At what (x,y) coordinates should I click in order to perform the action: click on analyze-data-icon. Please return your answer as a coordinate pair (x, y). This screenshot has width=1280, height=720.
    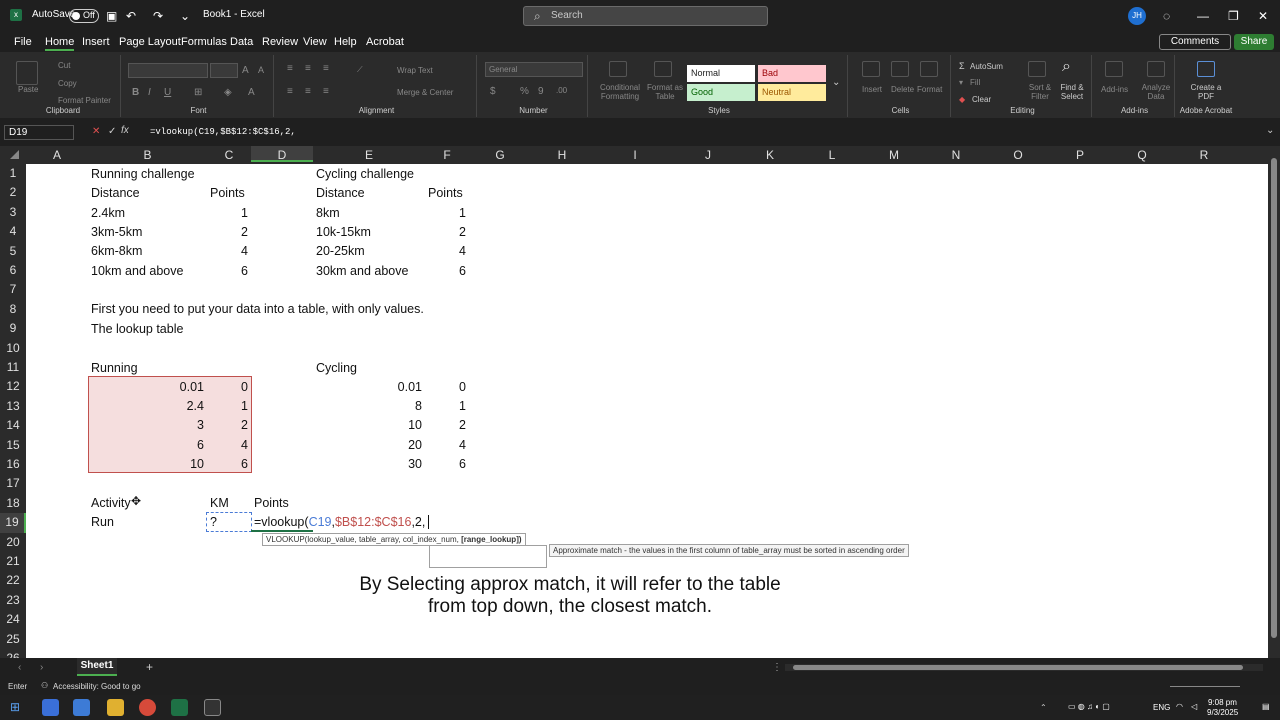
    Looking at the image, I should click on (1156, 69).